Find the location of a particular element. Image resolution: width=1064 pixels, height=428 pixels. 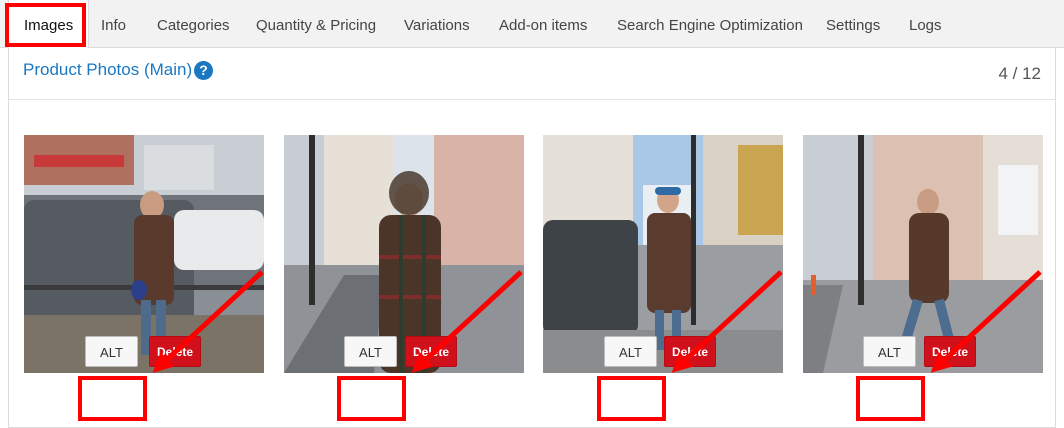

alt-button-4: ALT is located at coordinates (889, 351).